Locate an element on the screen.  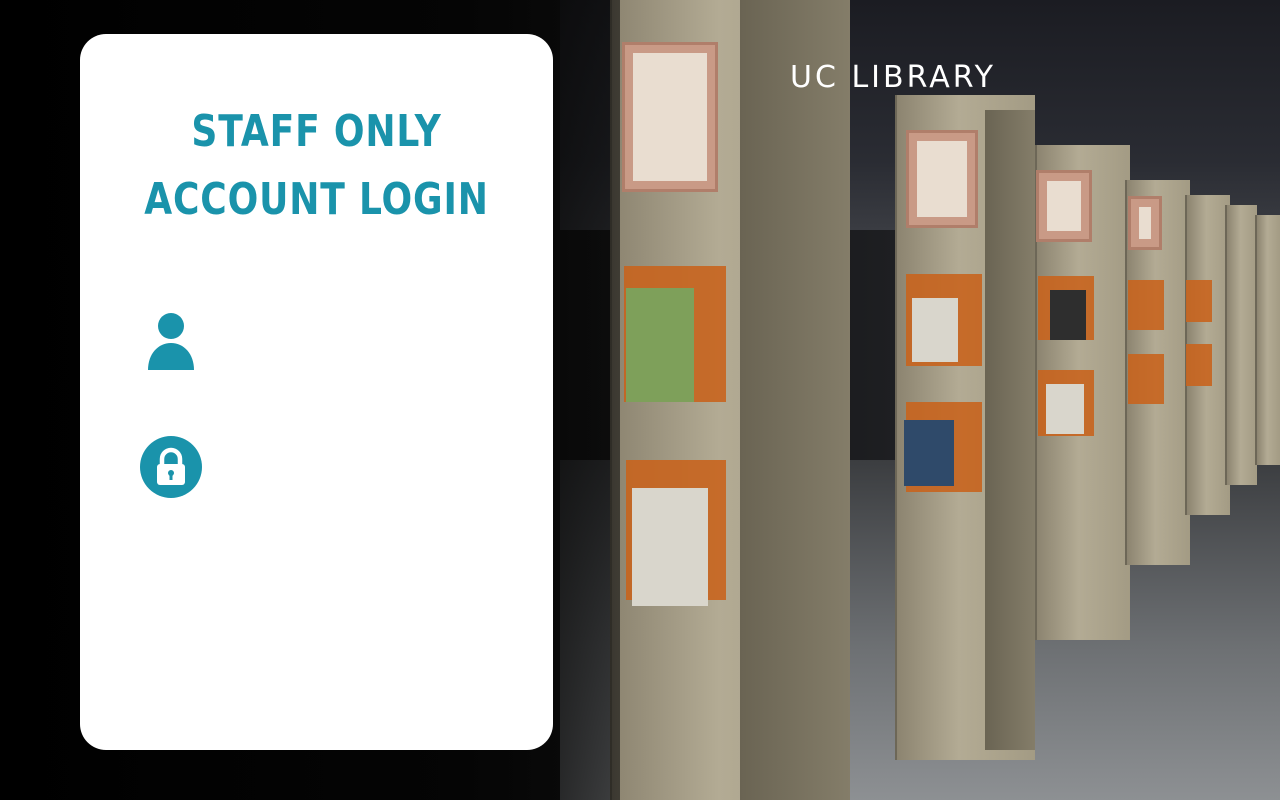
login-title-line2: ACCOUNT LOGIN is located at coordinates (316, 199).